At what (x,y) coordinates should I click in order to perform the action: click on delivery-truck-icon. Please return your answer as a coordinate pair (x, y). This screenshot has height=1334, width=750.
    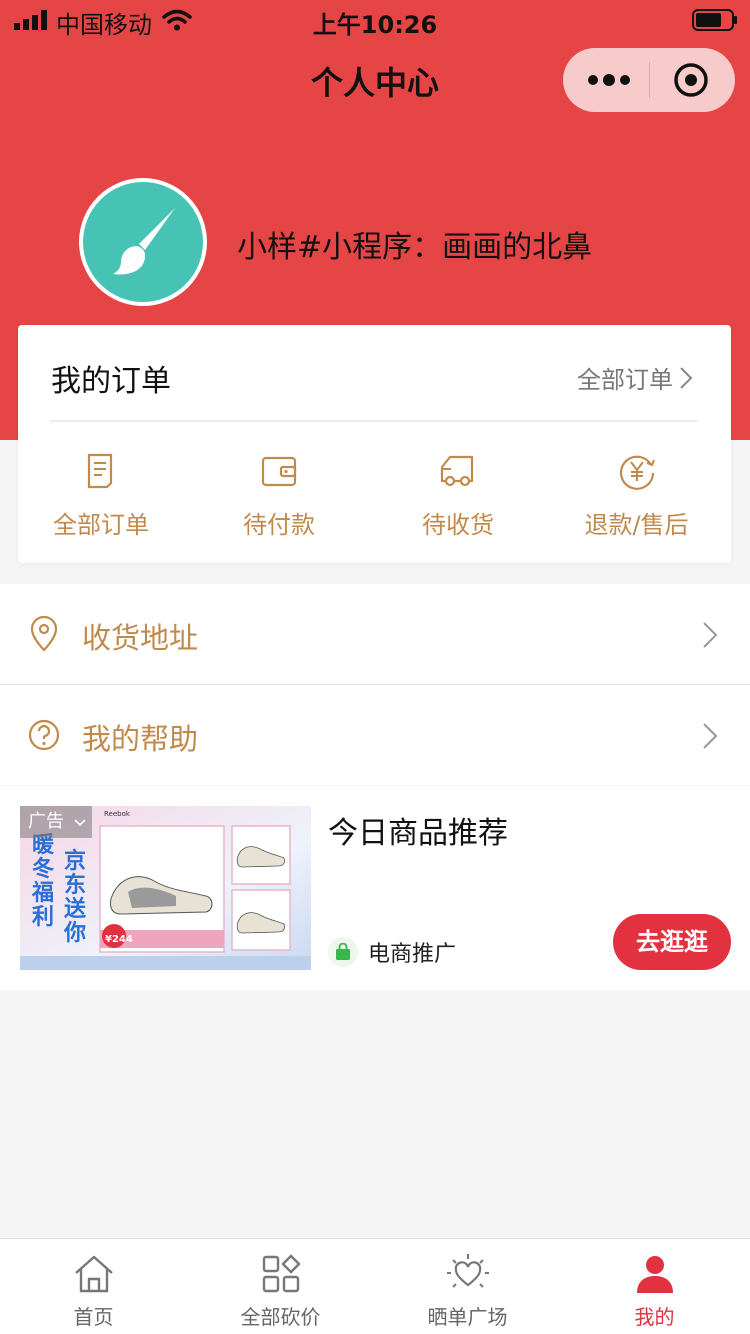
    Looking at the image, I should click on (457, 471).